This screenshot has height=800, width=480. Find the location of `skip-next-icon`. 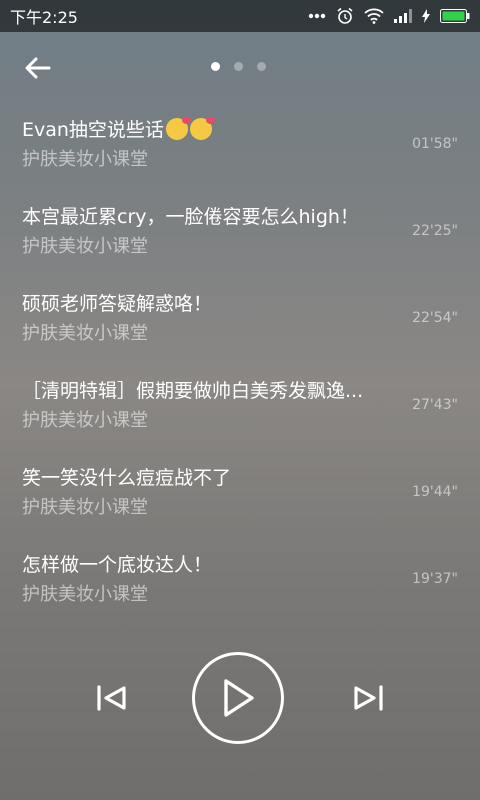

skip-next-icon is located at coordinates (368, 698).